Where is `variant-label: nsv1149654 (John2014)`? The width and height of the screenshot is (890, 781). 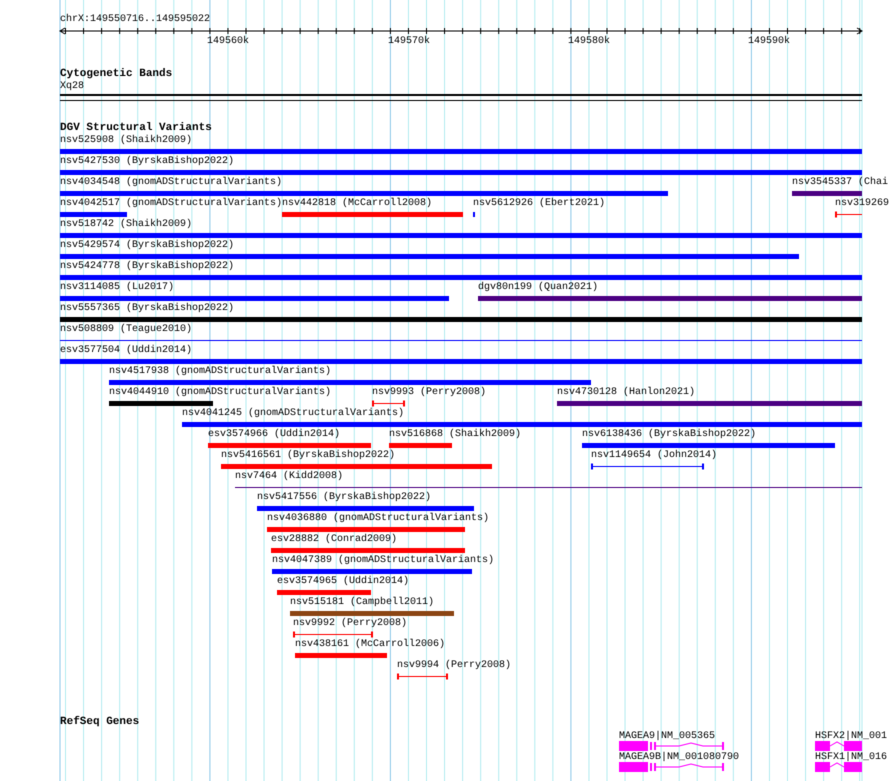
variant-label: nsv1149654 (John2014) is located at coordinates (654, 456).